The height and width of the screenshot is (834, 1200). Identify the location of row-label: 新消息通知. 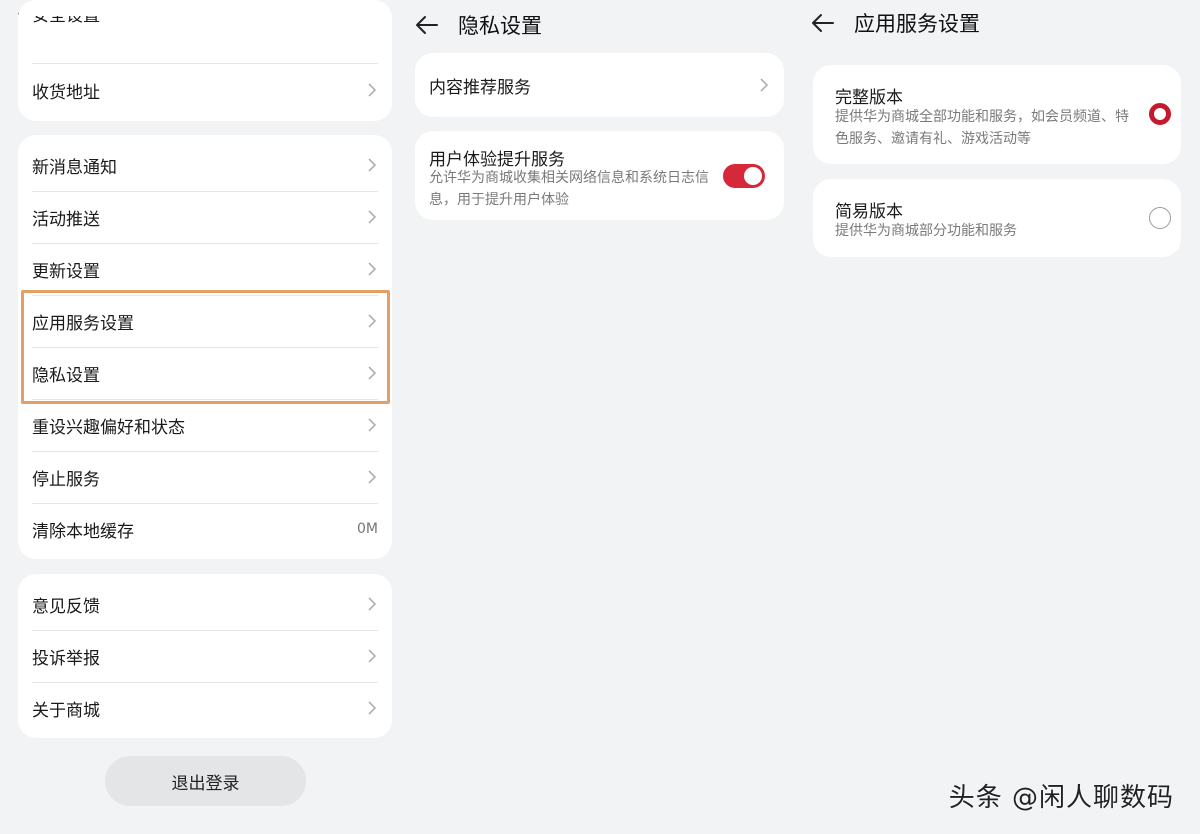
(74, 167).